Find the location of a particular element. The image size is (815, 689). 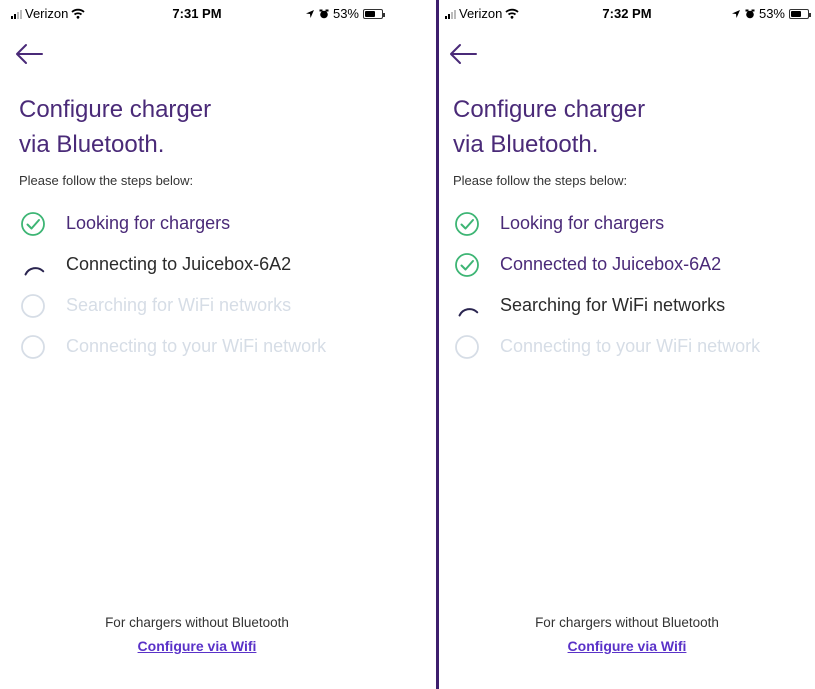

step-item: Connected to Juicebox-6A2 is located at coordinates (634, 264).